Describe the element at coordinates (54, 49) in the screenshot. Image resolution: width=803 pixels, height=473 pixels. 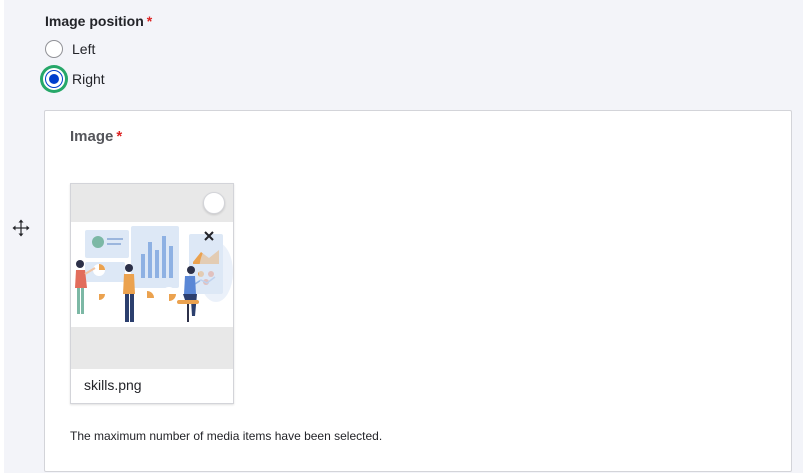
I see `radio-left` at that location.